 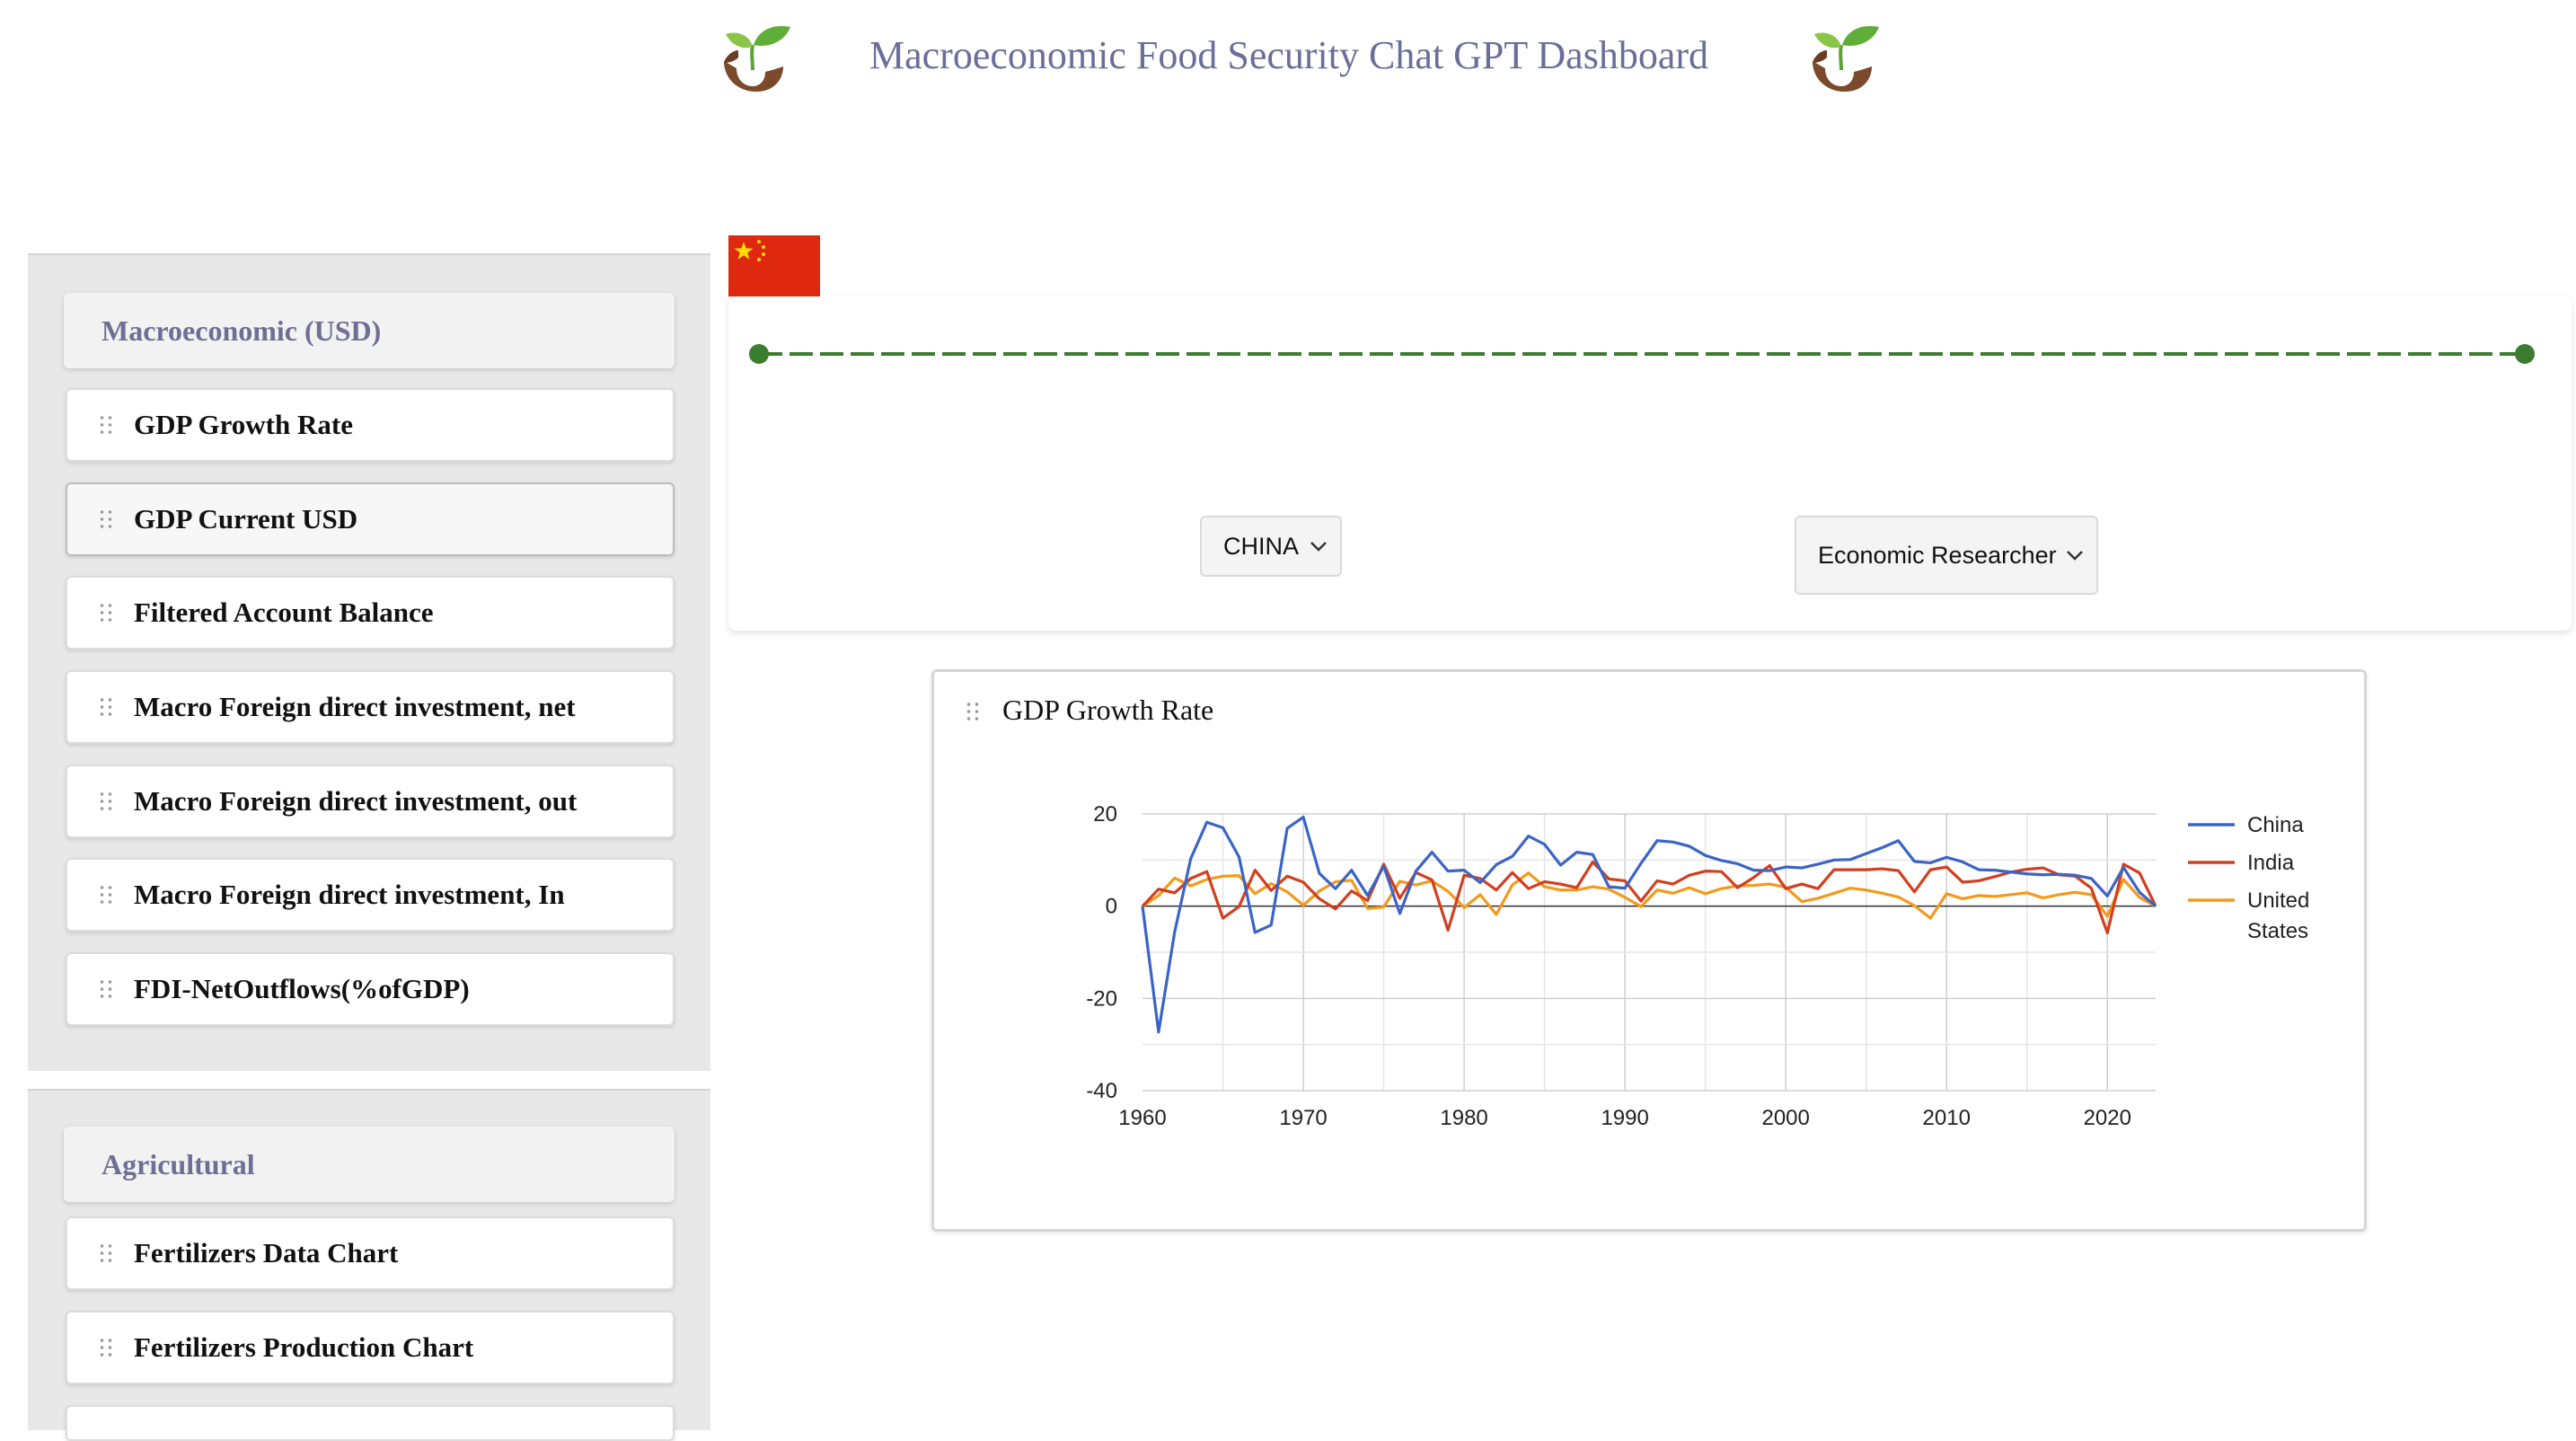 I want to click on x-tick-label: 2020, so click(x=2107, y=1118).